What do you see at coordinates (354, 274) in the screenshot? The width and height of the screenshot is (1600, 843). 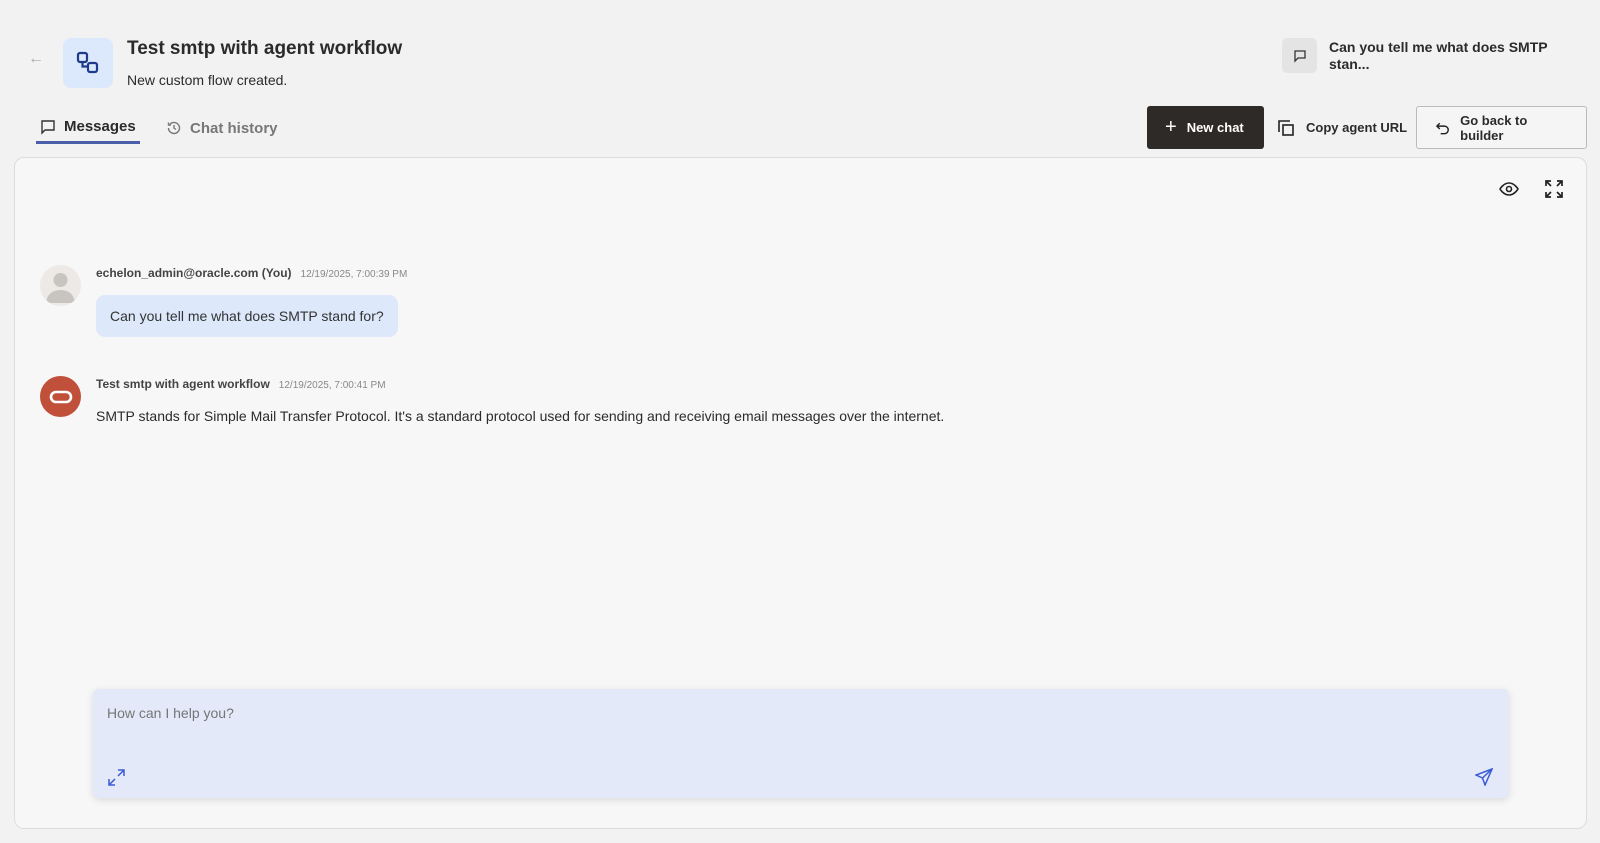 I see `message-timestamp: 12/19/2025, 7:00:39 PM` at bounding box center [354, 274].